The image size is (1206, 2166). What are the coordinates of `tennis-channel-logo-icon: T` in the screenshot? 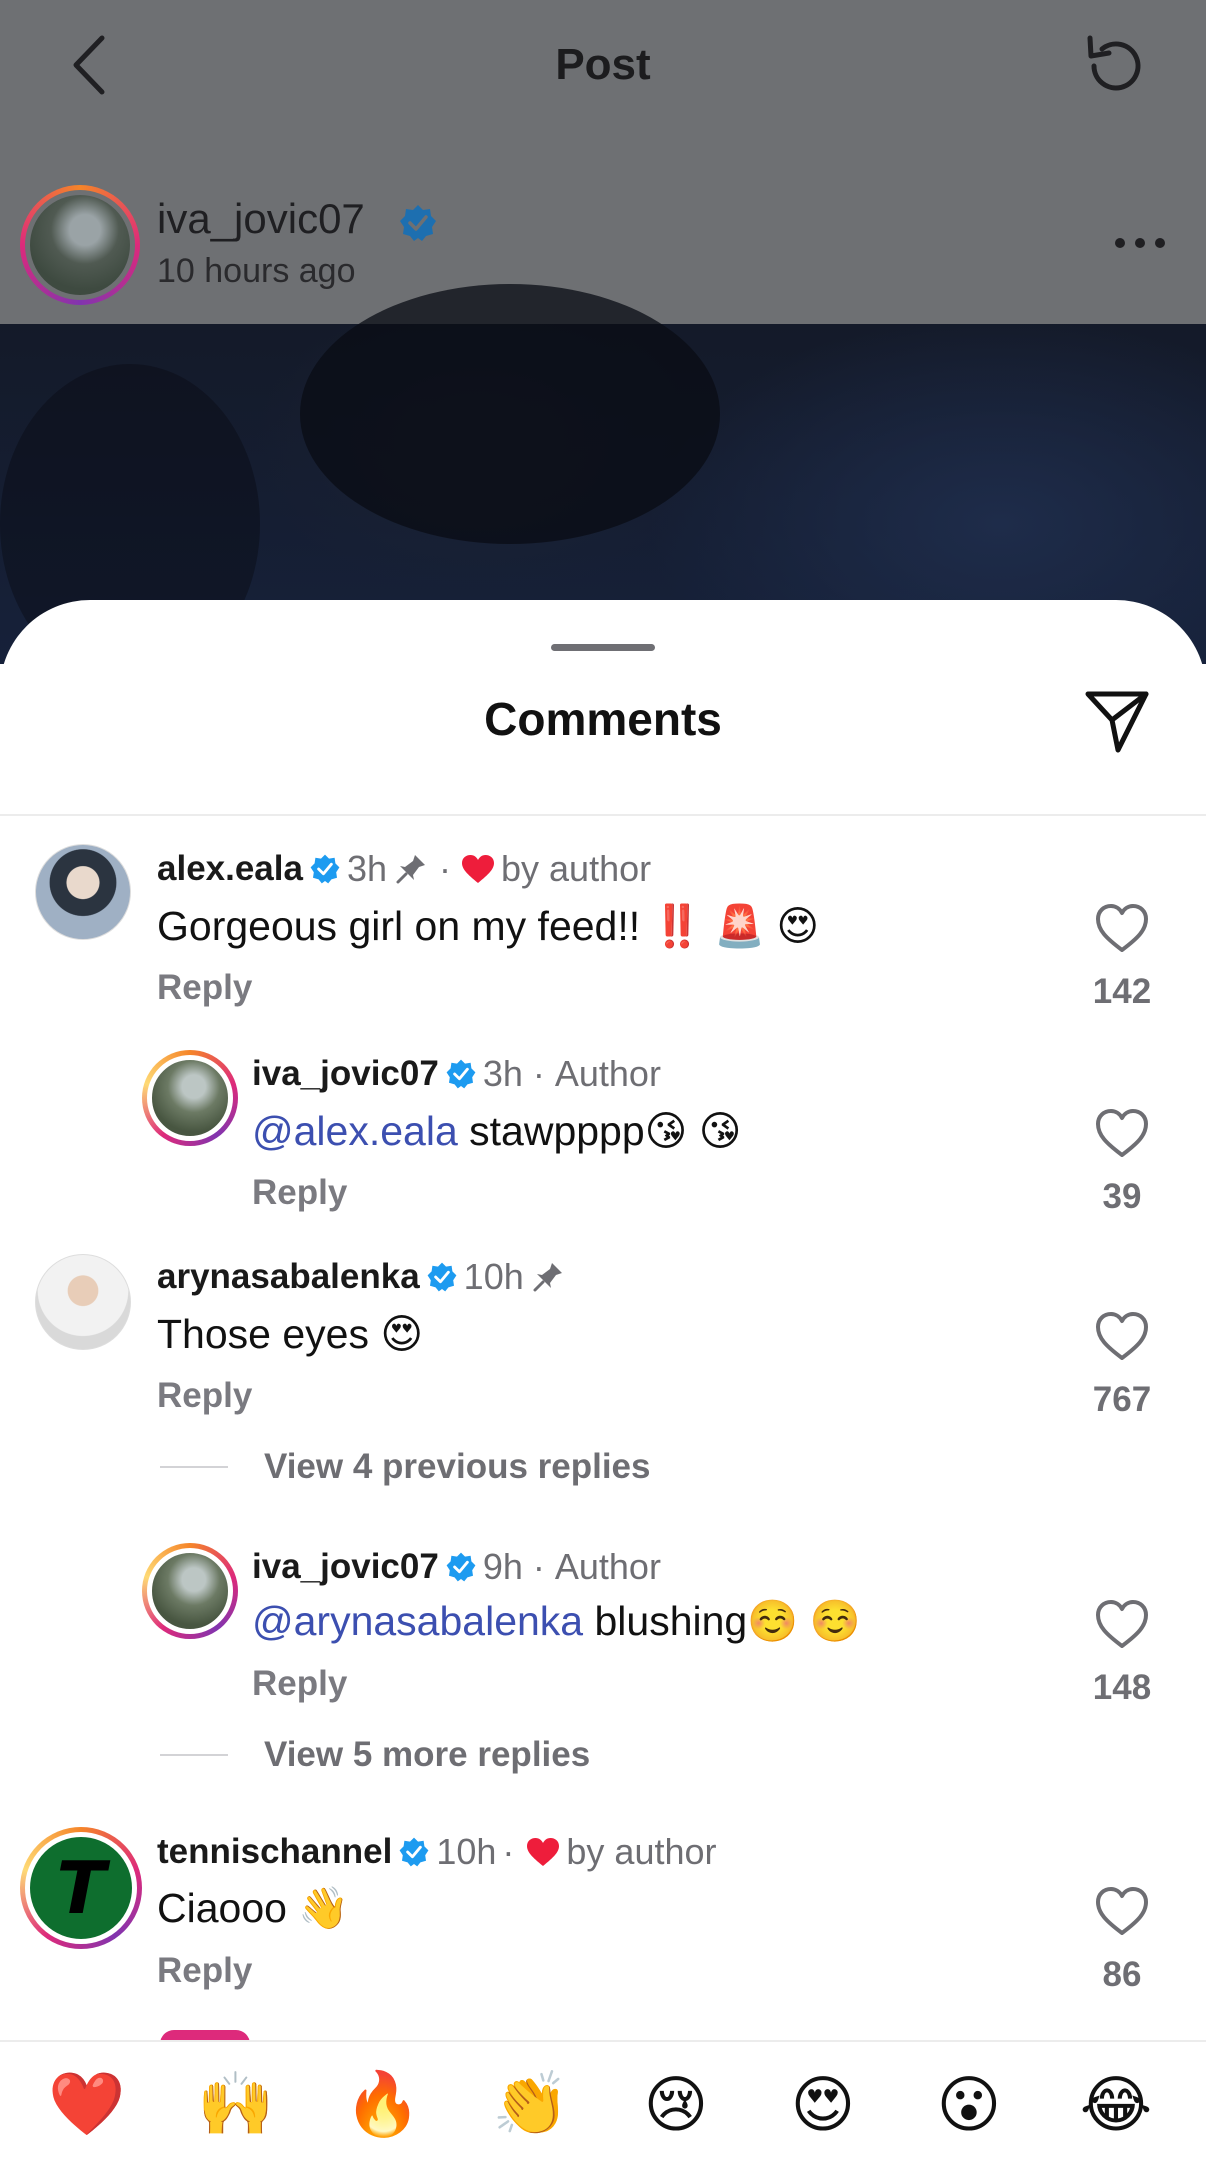 It's located at (81, 1888).